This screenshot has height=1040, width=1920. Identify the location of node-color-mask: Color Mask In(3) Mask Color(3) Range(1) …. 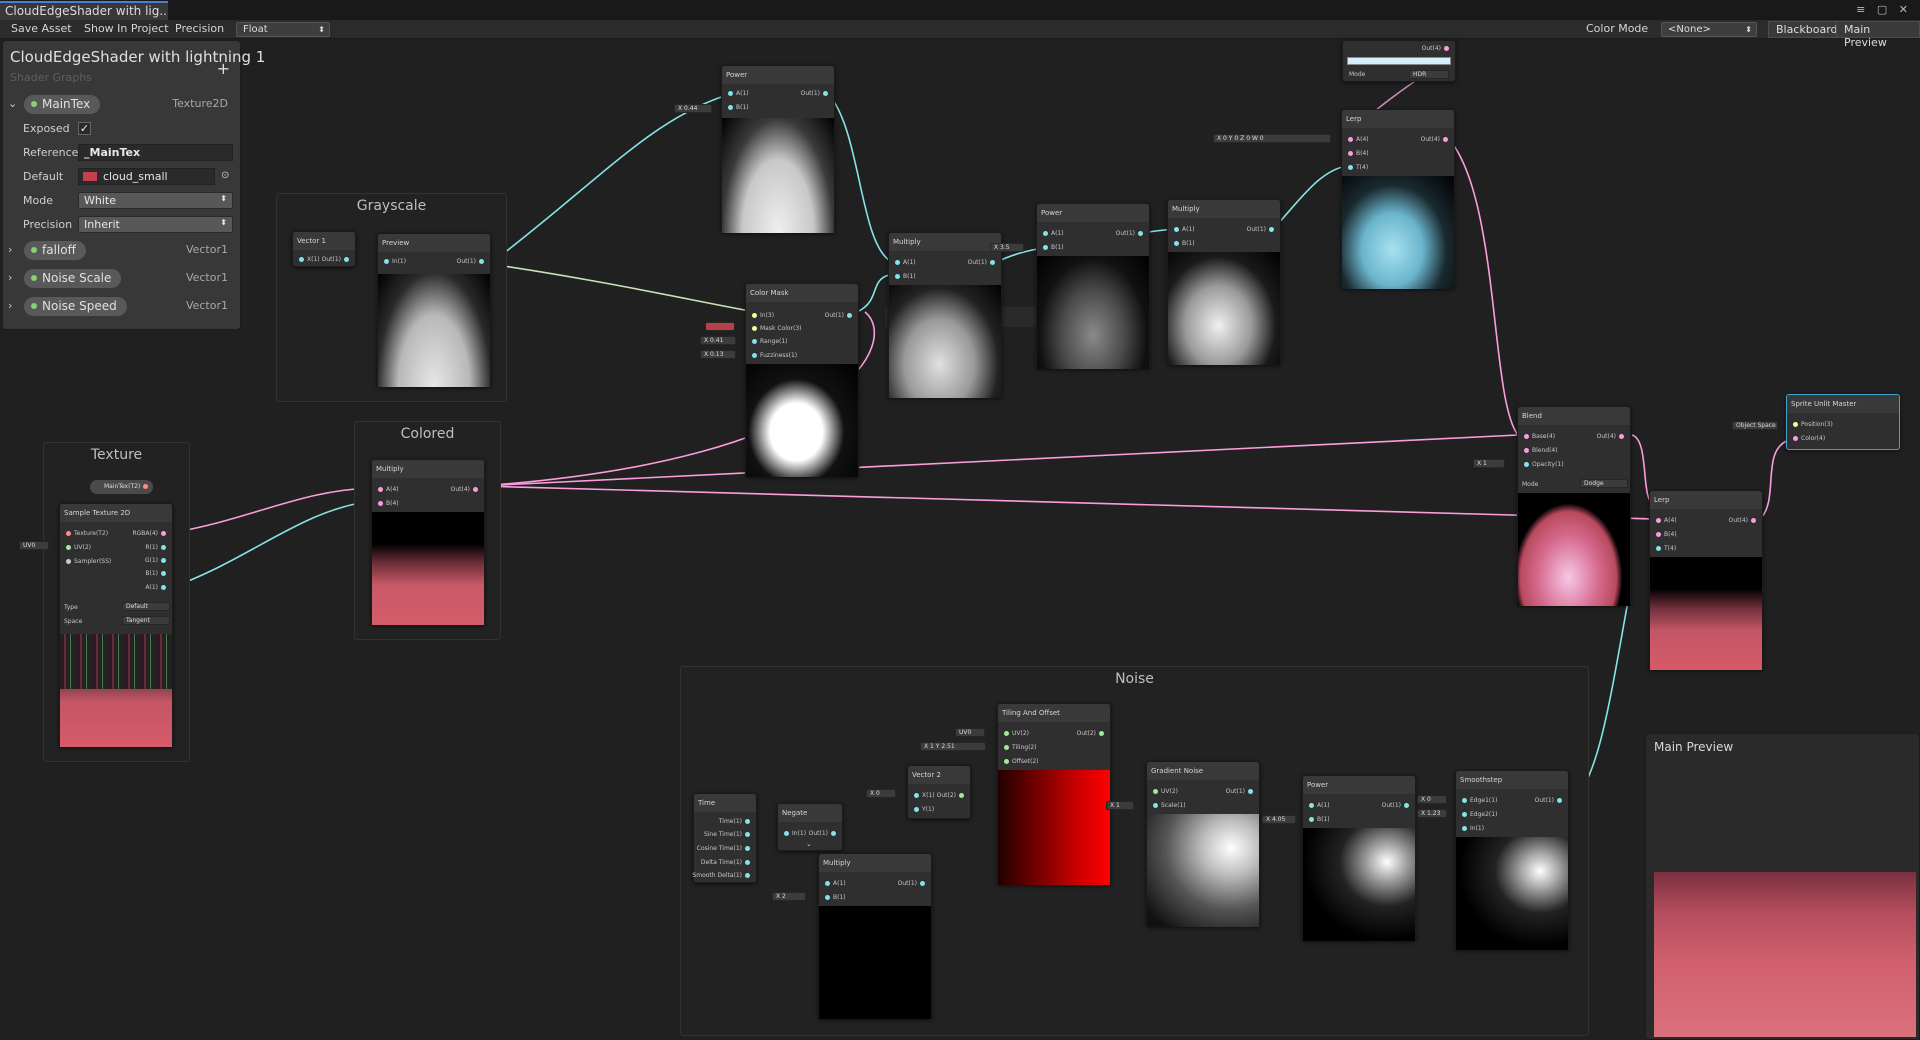
(802, 380).